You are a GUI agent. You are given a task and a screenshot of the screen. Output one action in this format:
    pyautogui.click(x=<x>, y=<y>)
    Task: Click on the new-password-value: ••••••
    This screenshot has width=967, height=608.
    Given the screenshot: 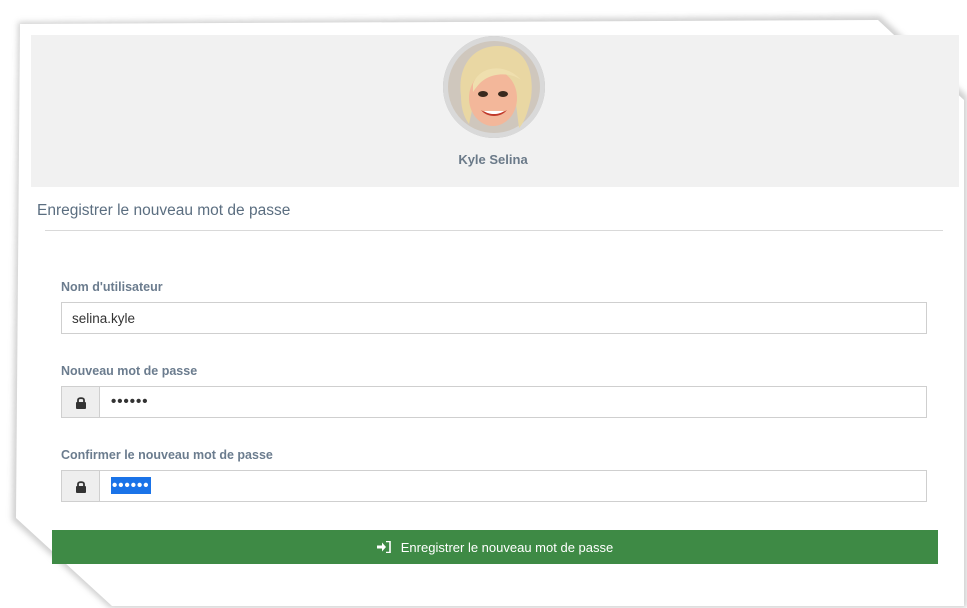 What is the action you would take?
    pyautogui.click(x=130, y=401)
    